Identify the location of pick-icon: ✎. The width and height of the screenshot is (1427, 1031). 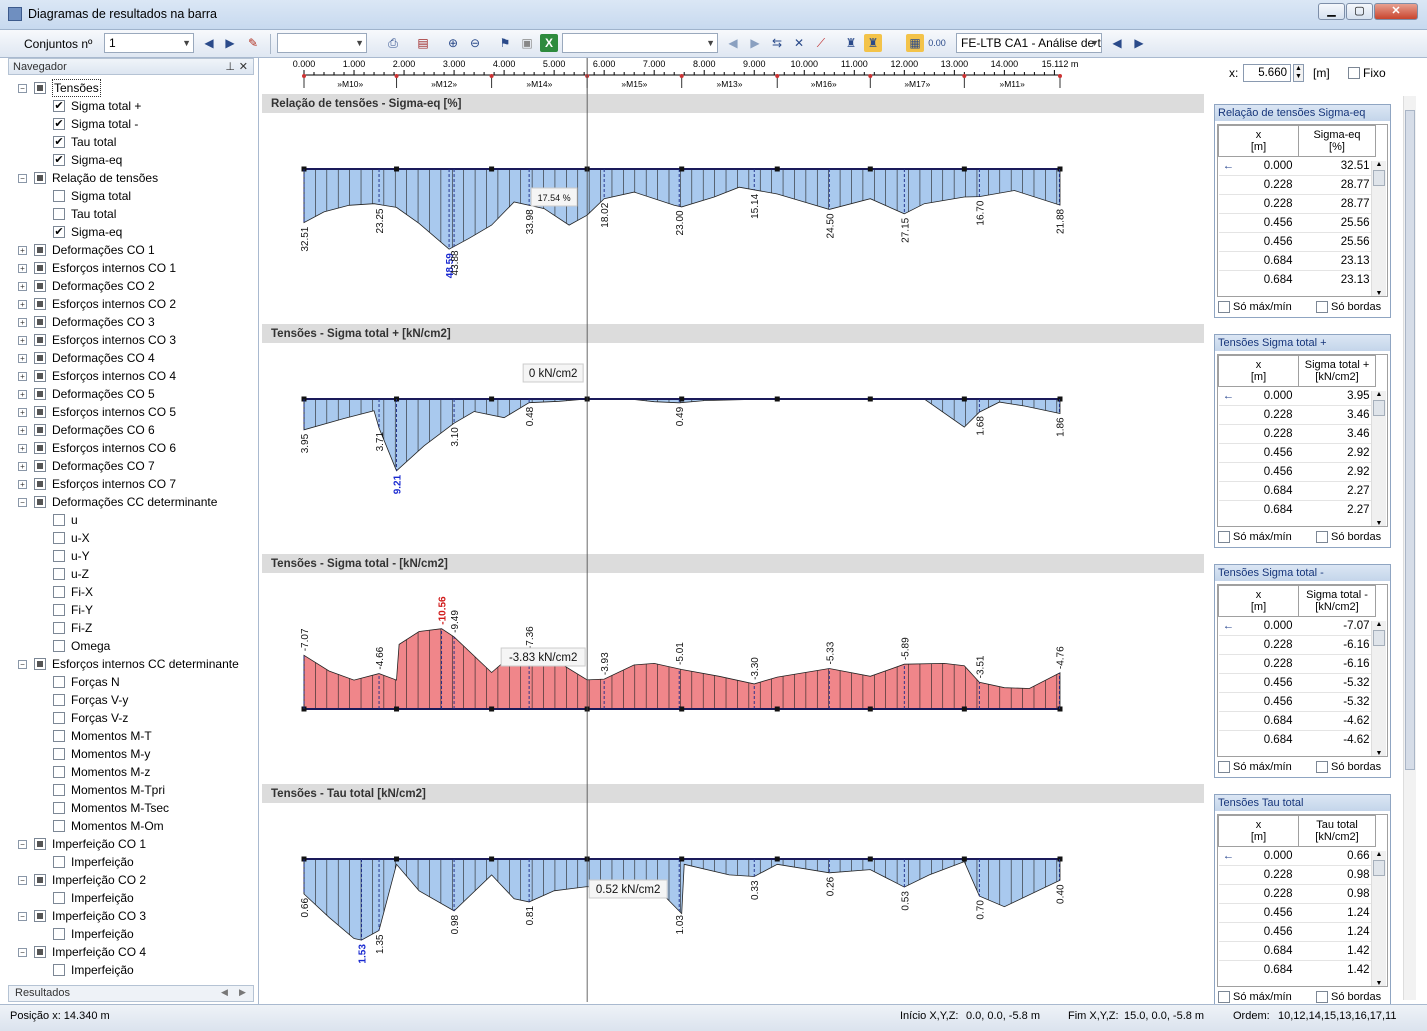
(253, 43).